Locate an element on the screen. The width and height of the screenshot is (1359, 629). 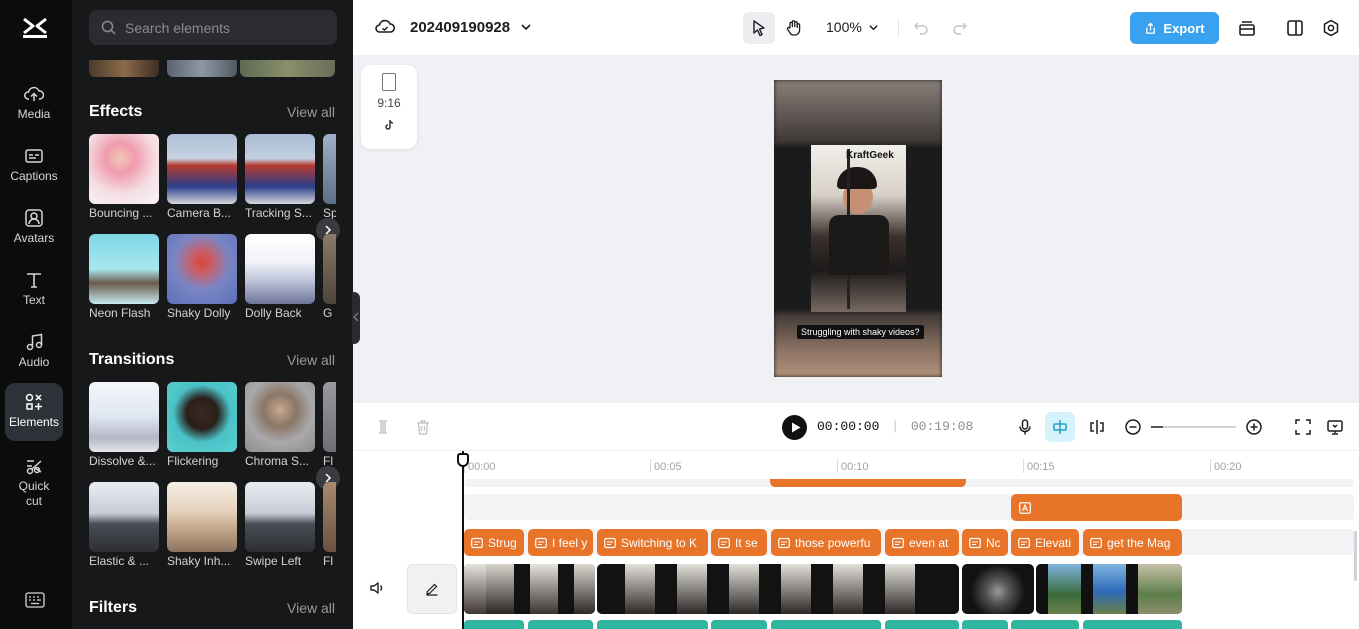
hand-tool-button is located at coordinates (794, 28).